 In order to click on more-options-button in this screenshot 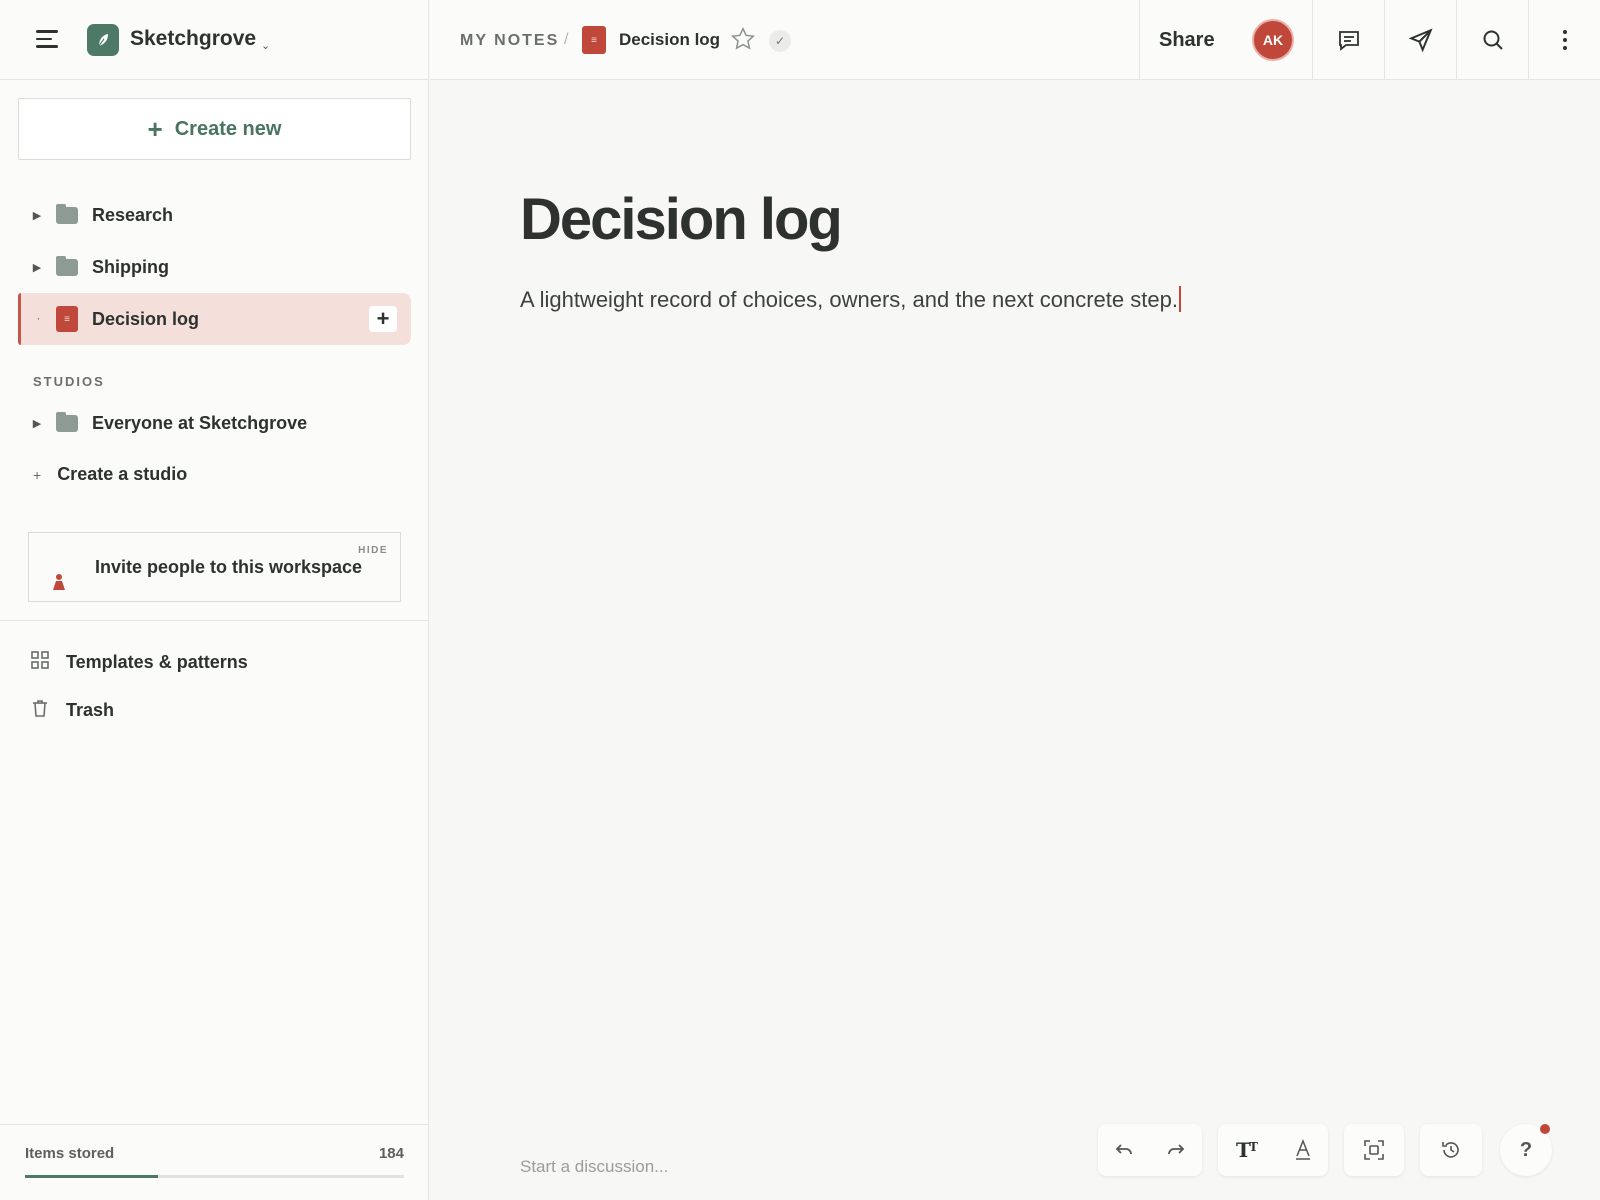, I will do `click(1564, 39)`.